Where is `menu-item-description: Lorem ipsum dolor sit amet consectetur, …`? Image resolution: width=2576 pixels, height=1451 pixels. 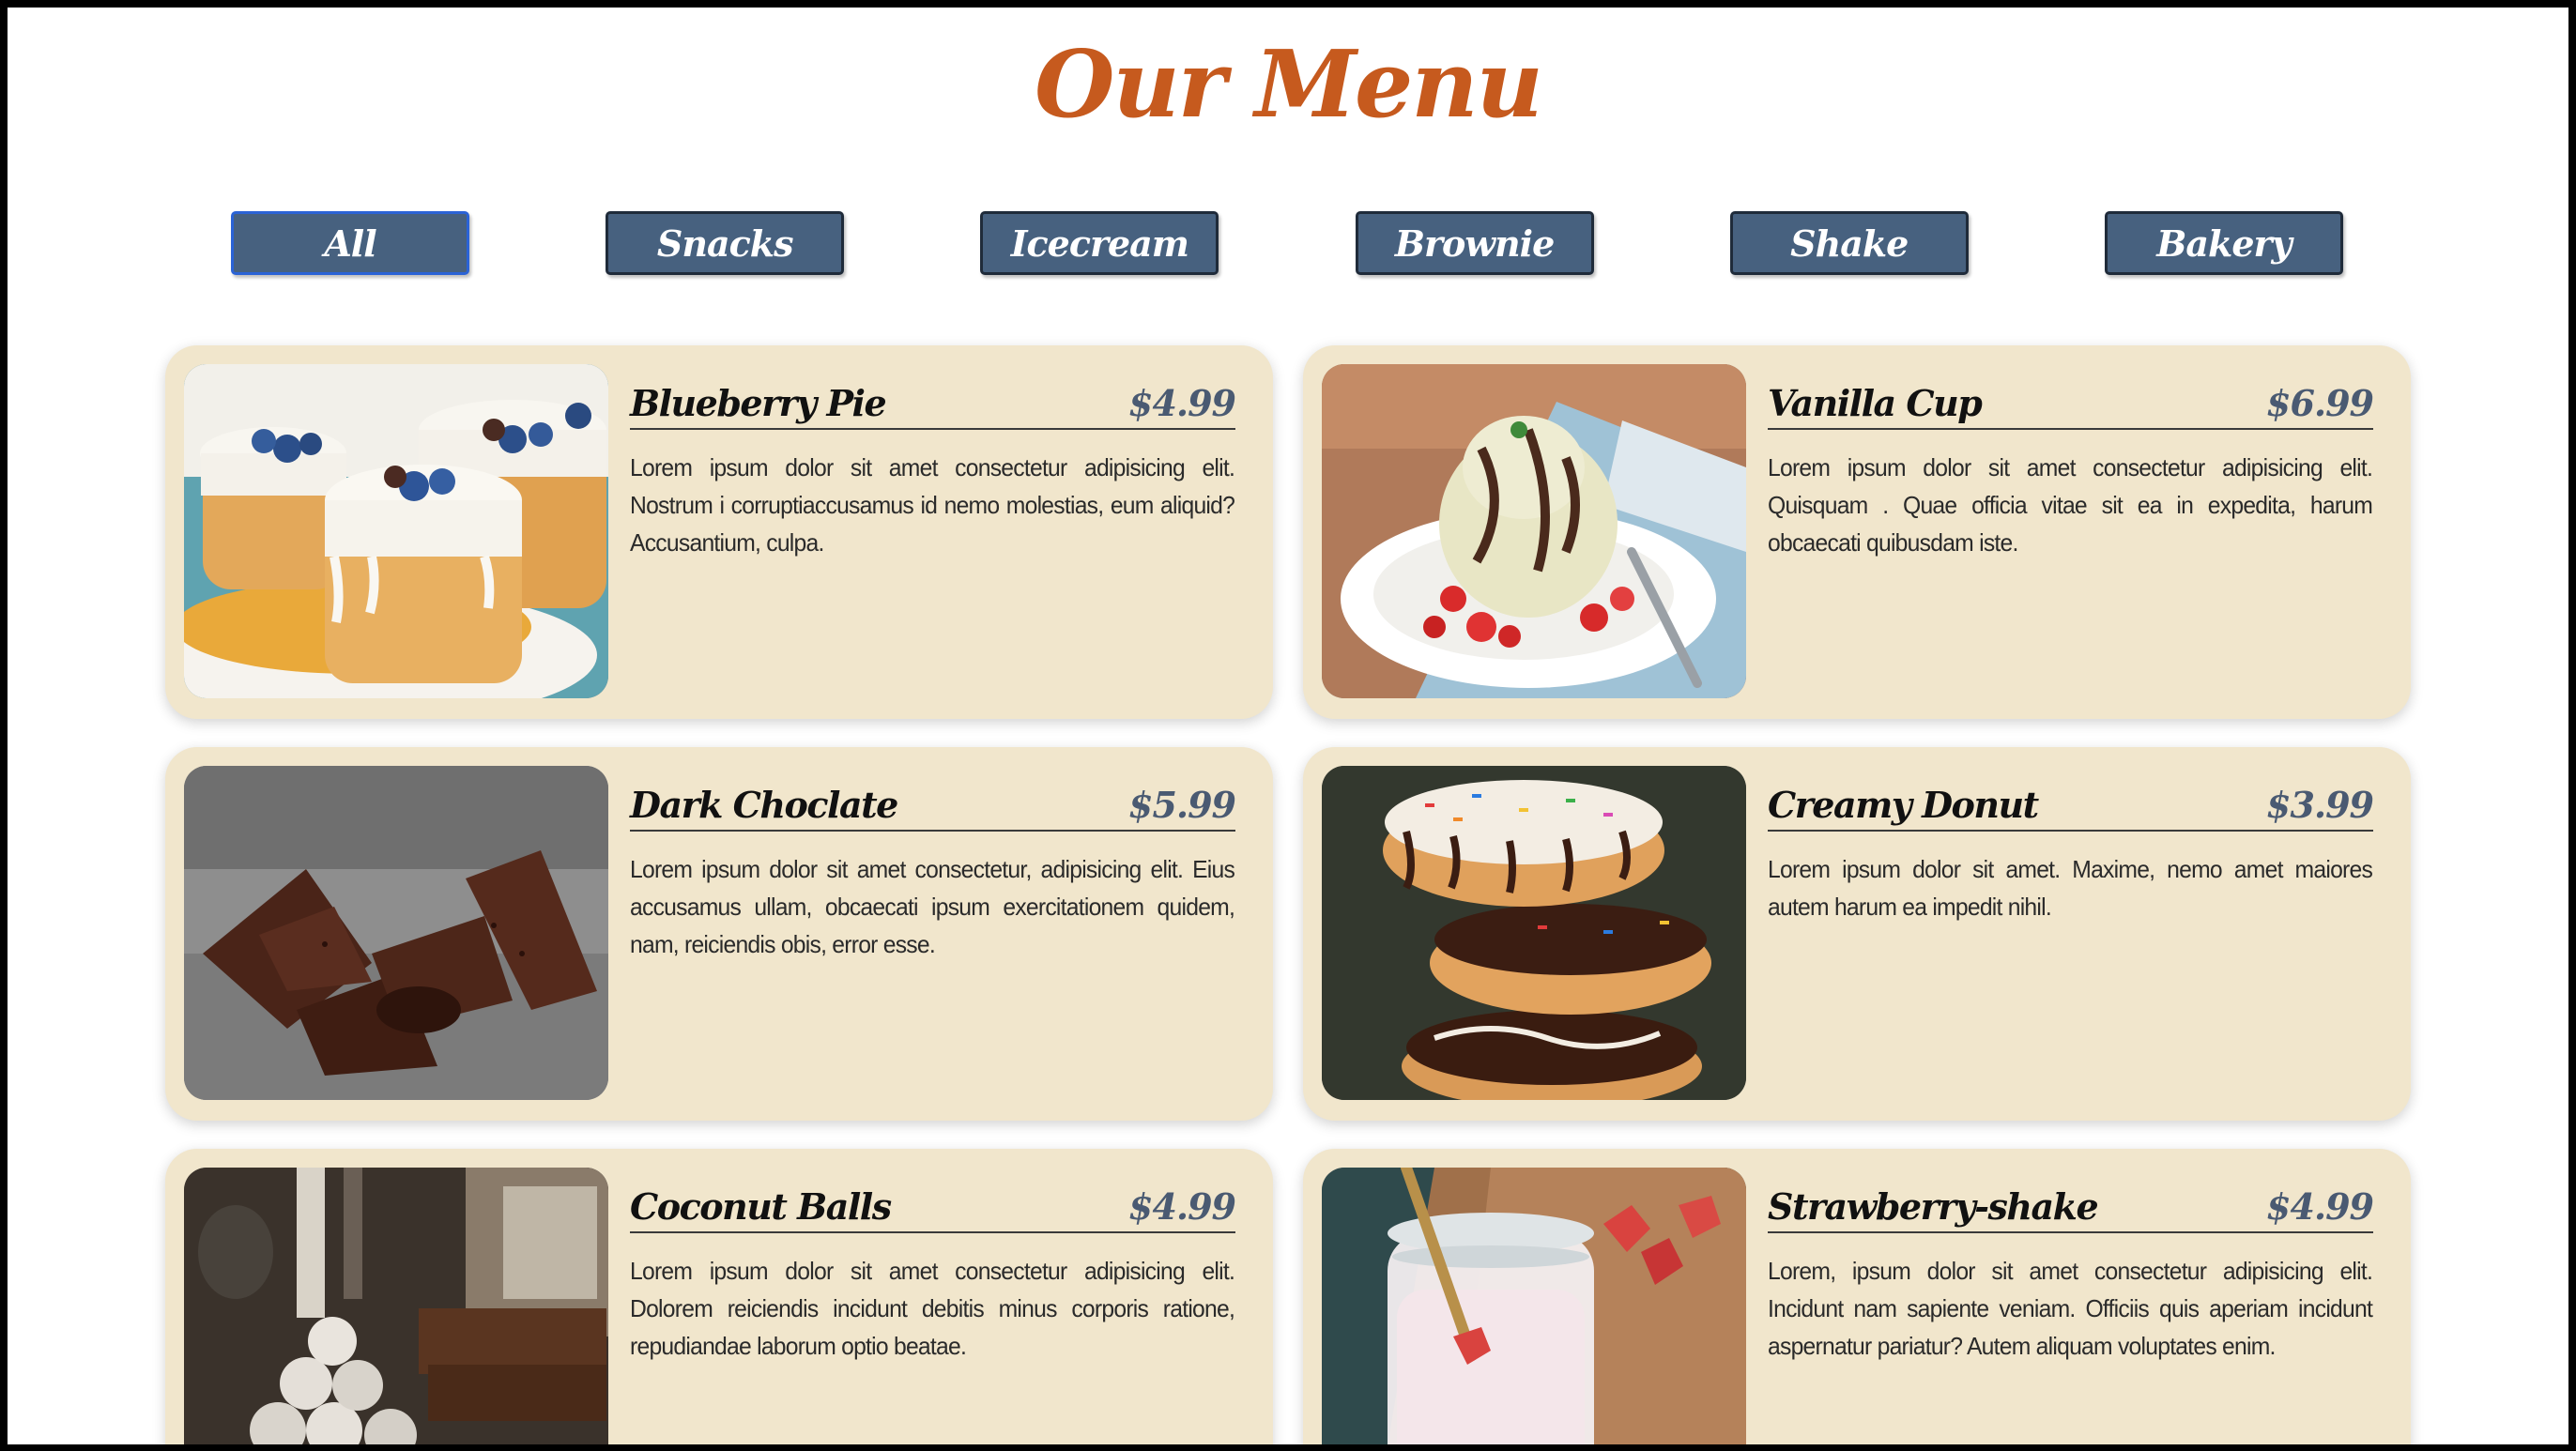 menu-item-description: Lorem ipsum dolor sit amet consectetur, … is located at coordinates (933, 906).